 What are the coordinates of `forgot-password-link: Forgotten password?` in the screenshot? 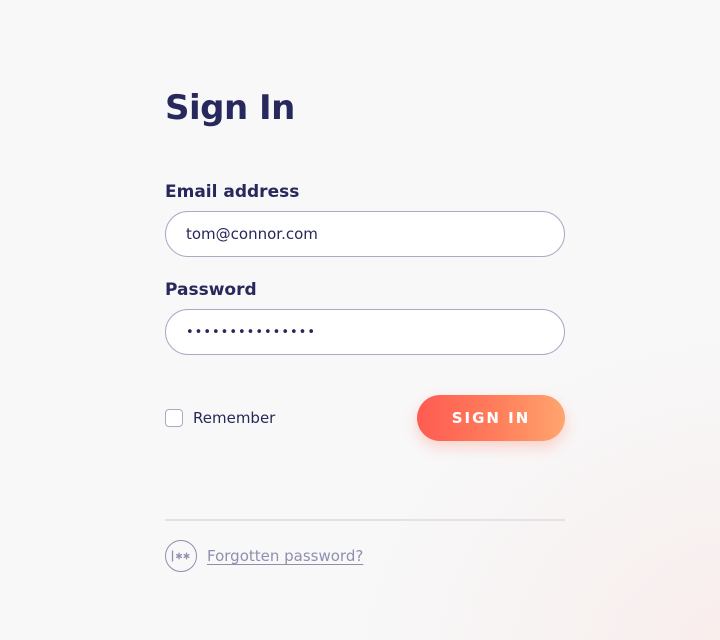 It's located at (285, 556).